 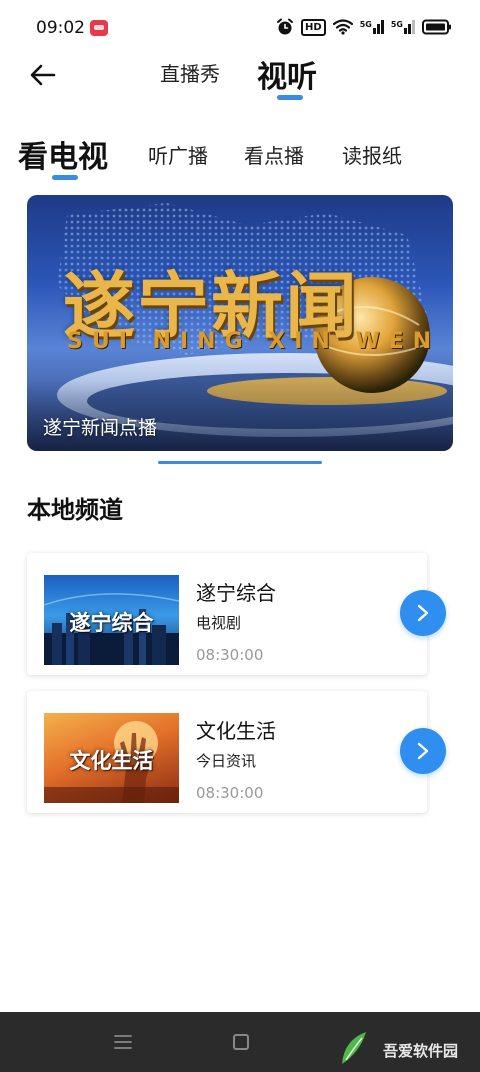 I want to click on channel-name: 遂宁综合, so click(x=236, y=593).